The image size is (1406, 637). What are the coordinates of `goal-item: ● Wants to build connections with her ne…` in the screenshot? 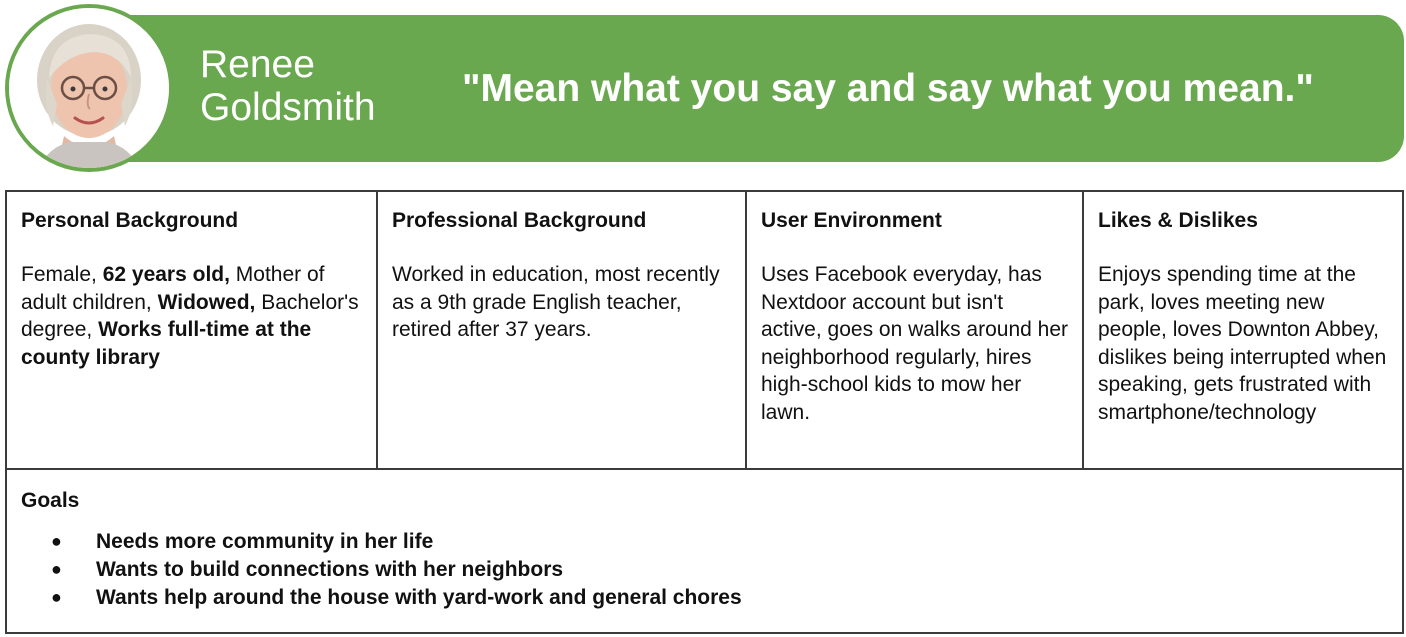 It's located at (704, 570).